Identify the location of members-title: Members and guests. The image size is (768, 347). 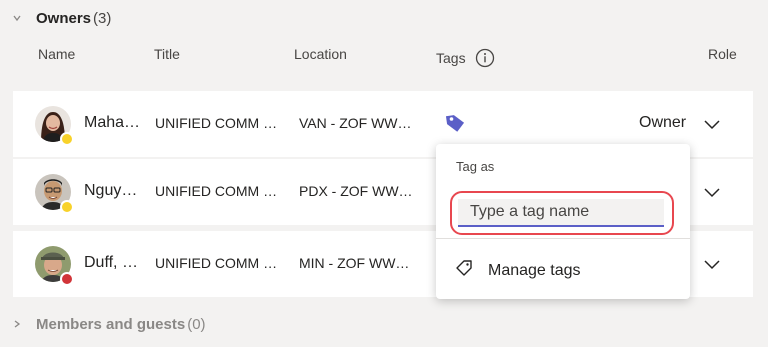
(111, 324).